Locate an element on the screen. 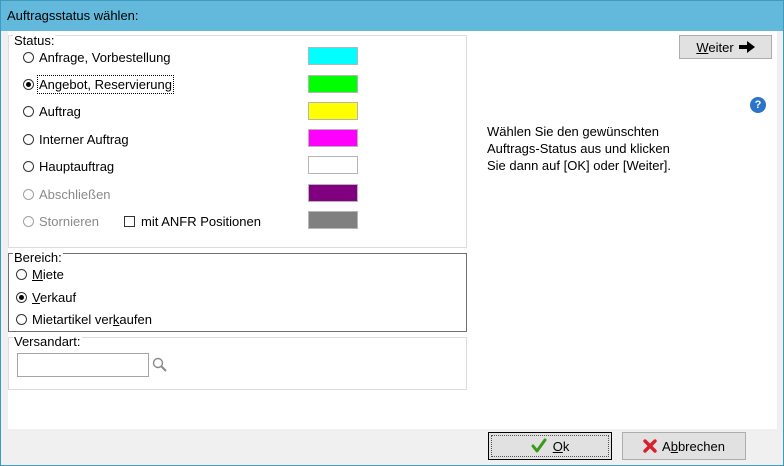 This screenshot has width=784, height=466. button-bar: Ok Abbrechen is located at coordinates (392, 447).